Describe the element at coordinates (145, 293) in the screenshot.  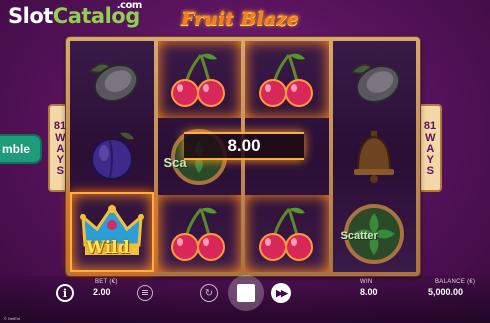
I see `bet-settings-button` at that location.